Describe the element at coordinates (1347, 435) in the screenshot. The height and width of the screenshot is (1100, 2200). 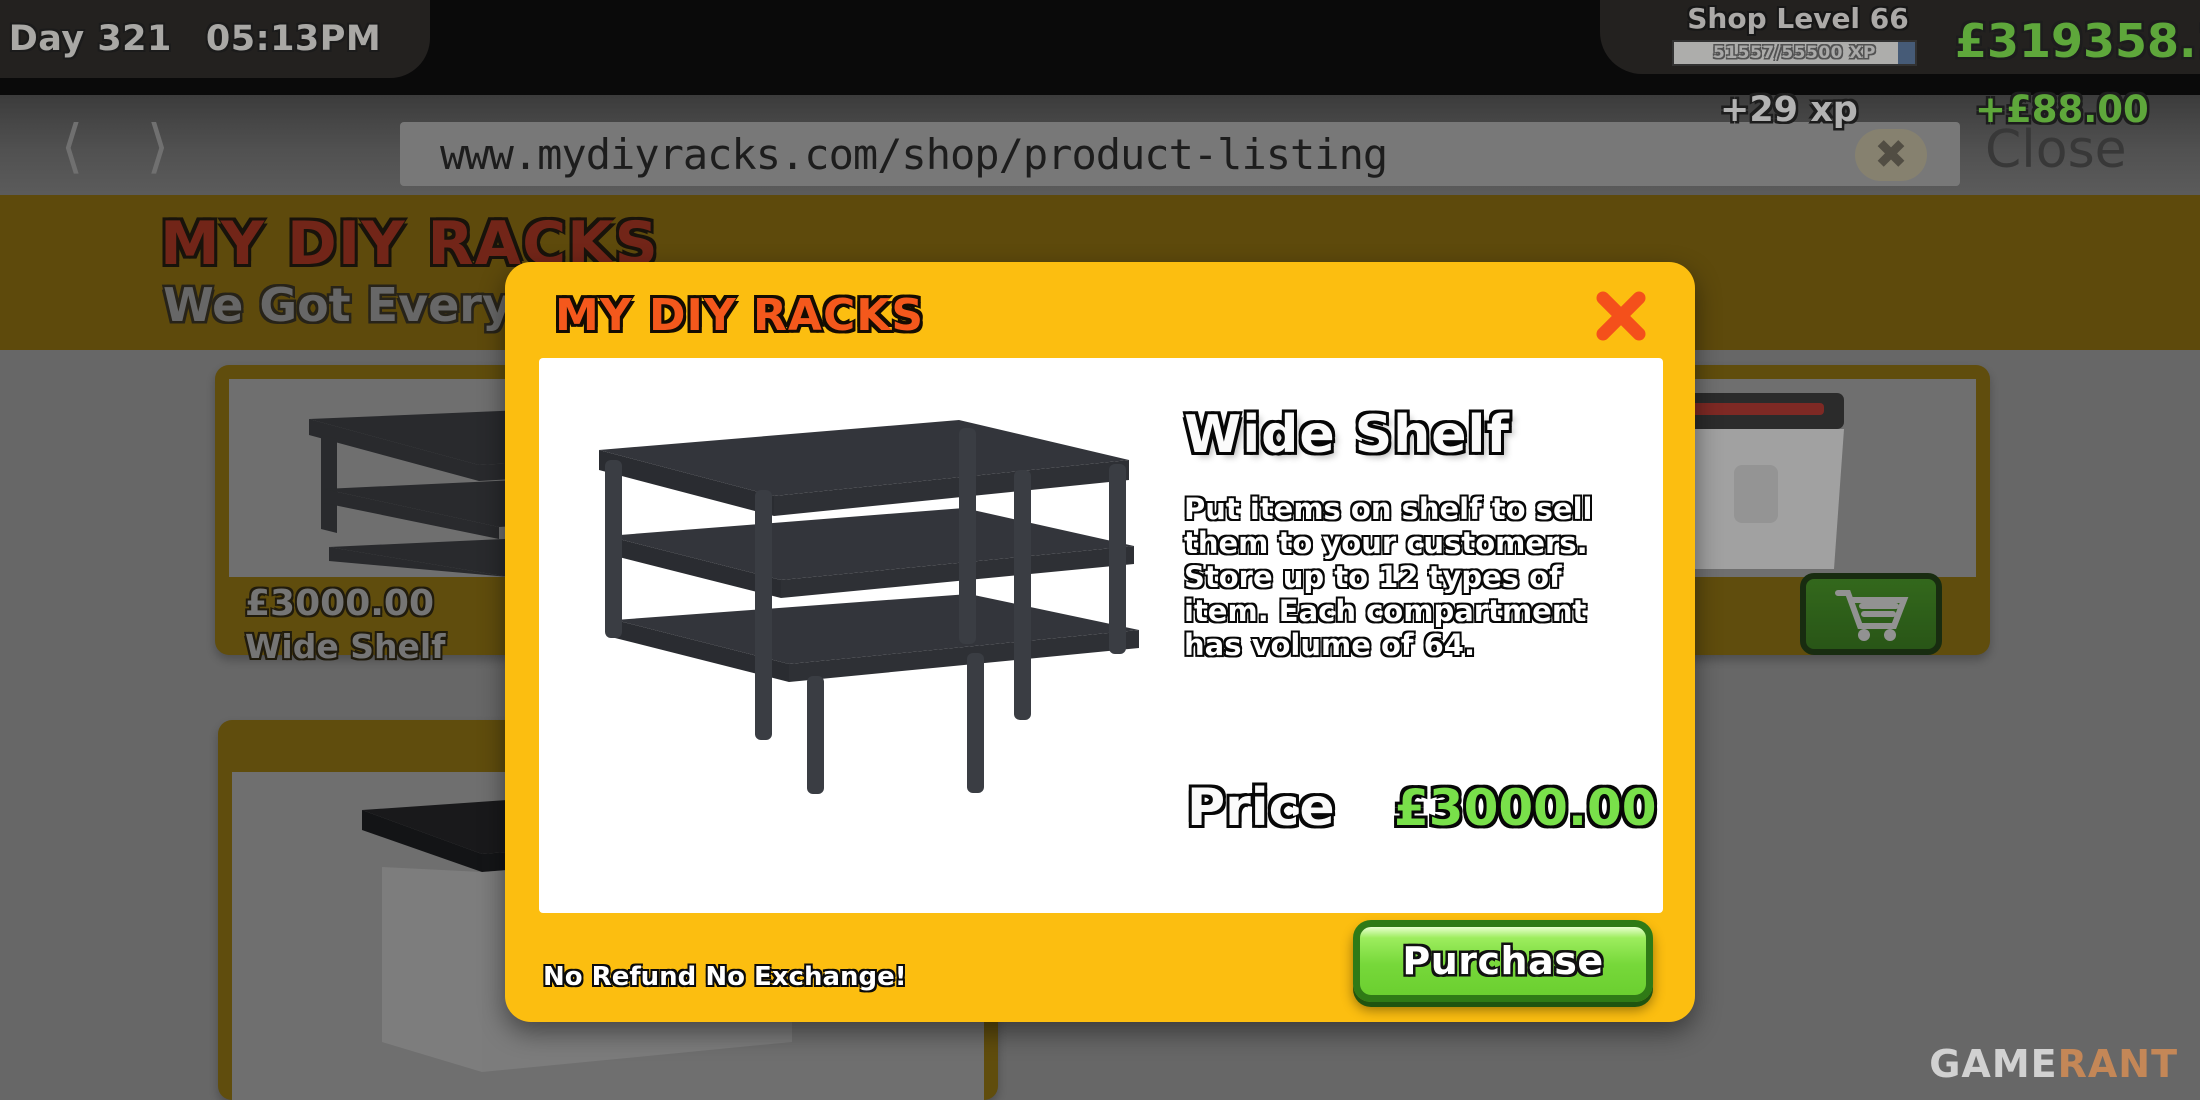
I see `product-title: Wide Shelf` at that location.